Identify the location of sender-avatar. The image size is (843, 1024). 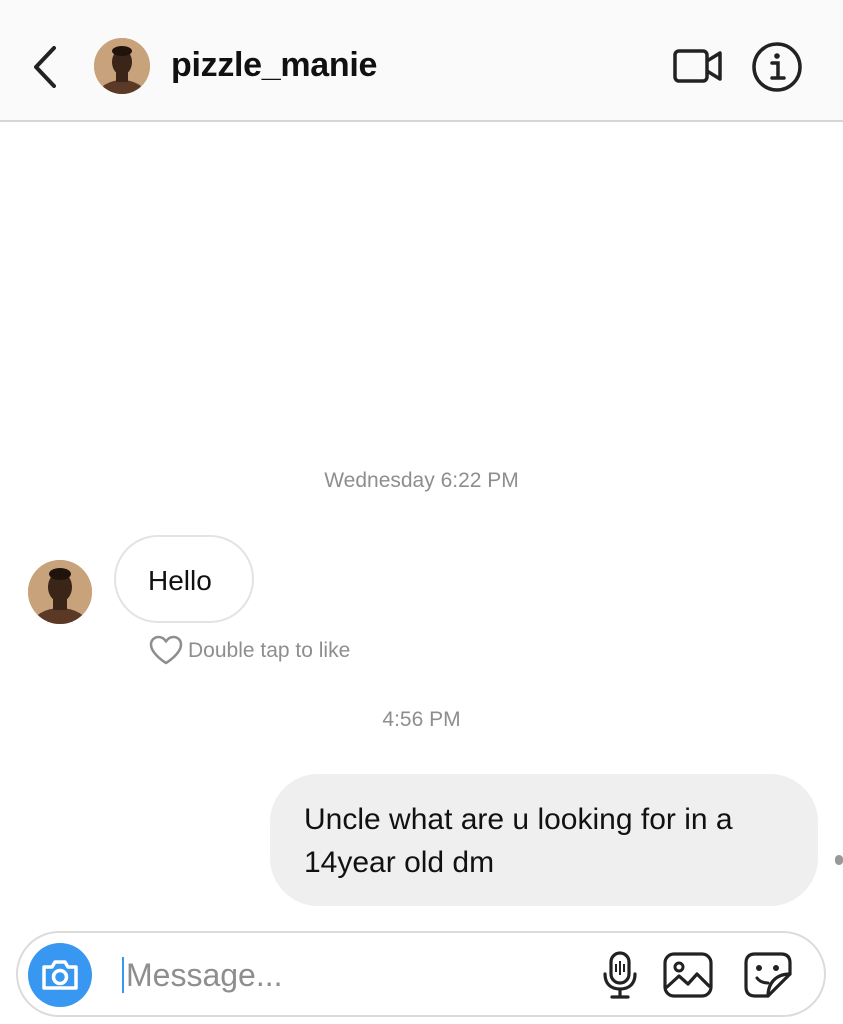
(60, 592).